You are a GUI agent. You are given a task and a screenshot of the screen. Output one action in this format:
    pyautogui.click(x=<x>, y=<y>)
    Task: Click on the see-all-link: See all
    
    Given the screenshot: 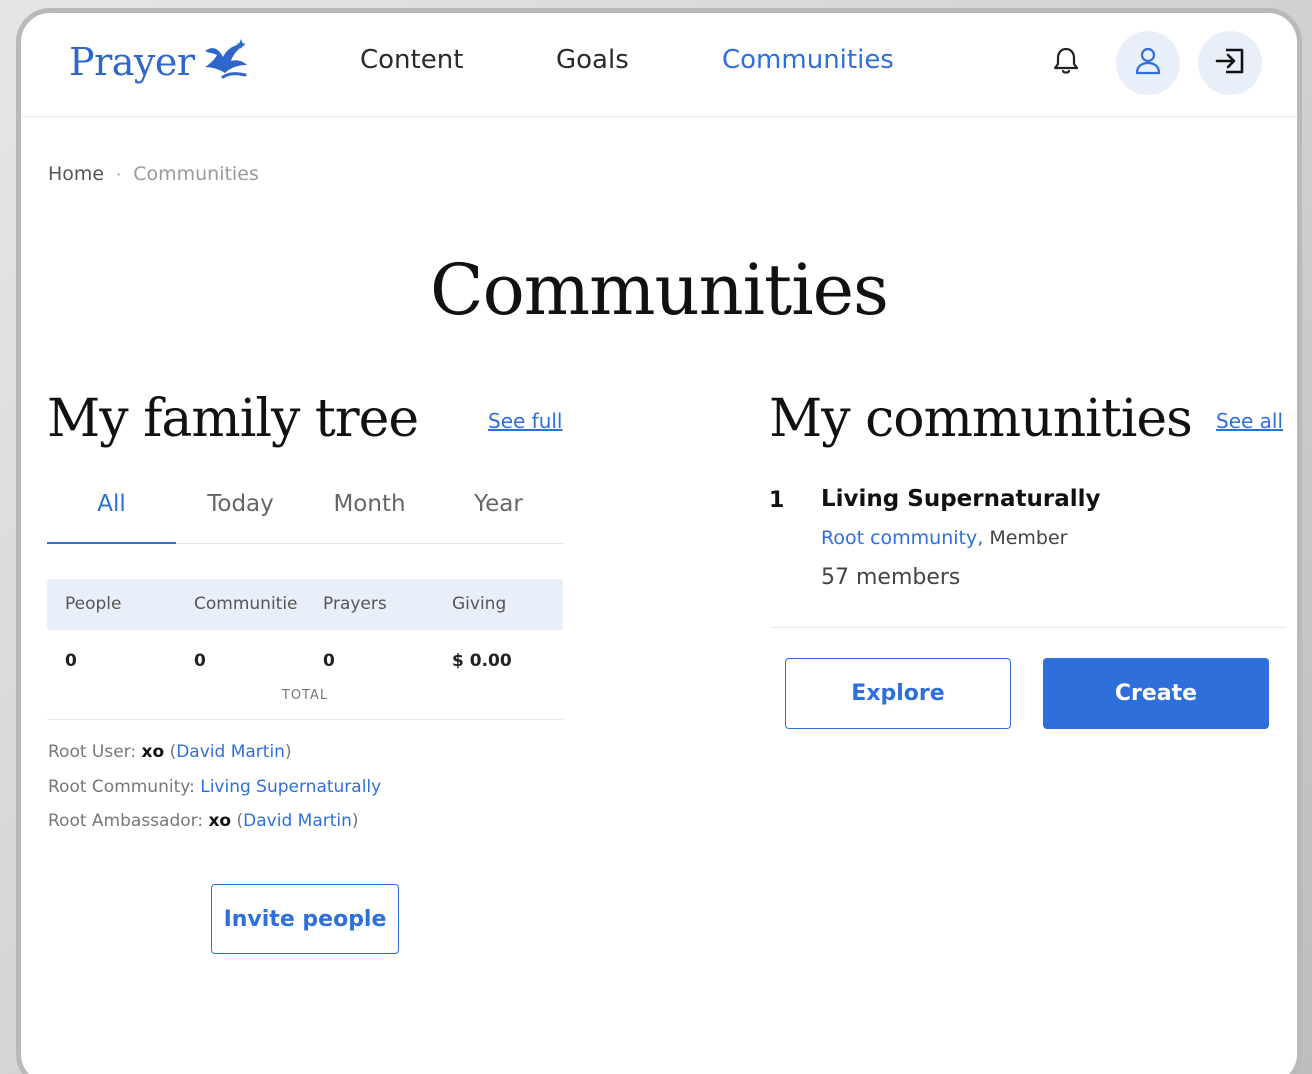 What is the action you would take?
    pyautogui.click(x=1249, y=421)
    